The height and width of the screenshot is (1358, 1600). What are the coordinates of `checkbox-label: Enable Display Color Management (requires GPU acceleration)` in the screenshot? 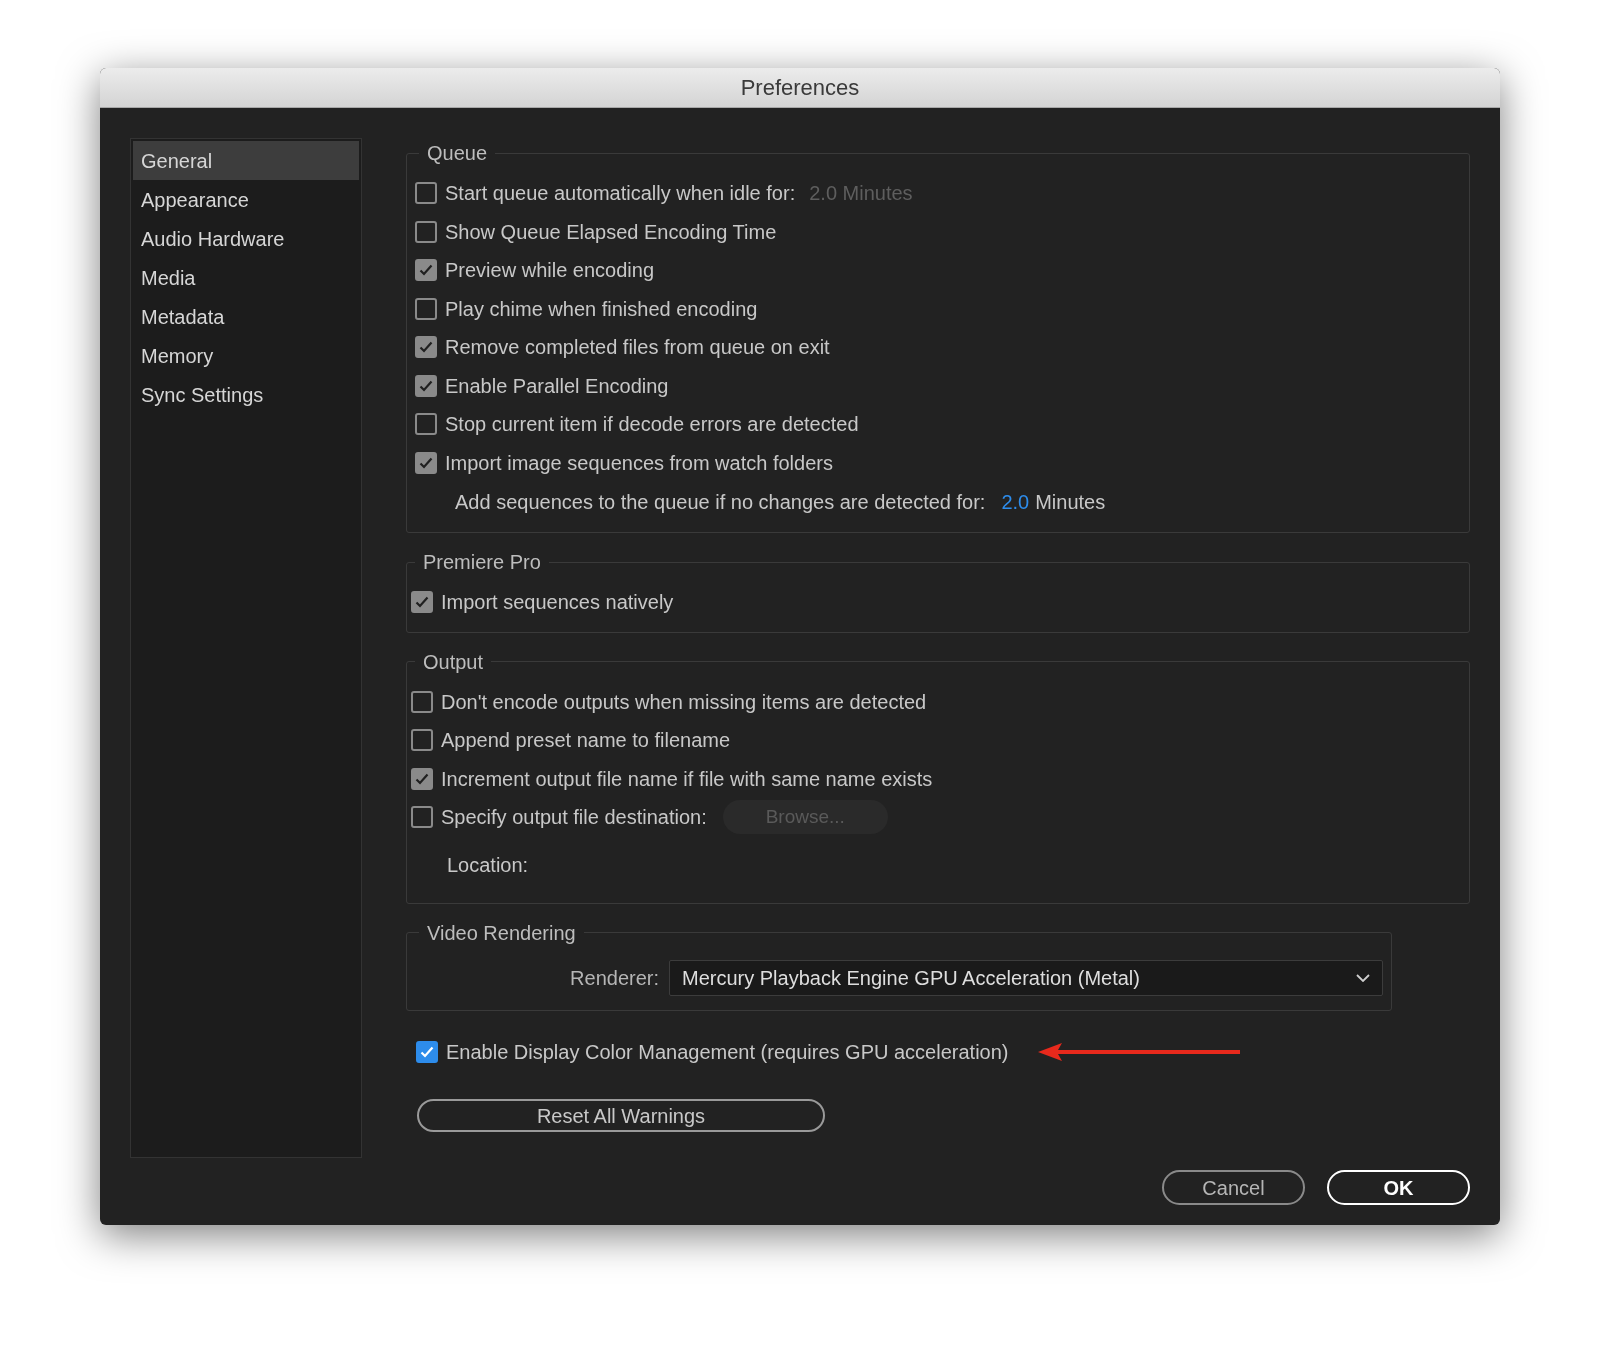 It's located at (727, 1052).